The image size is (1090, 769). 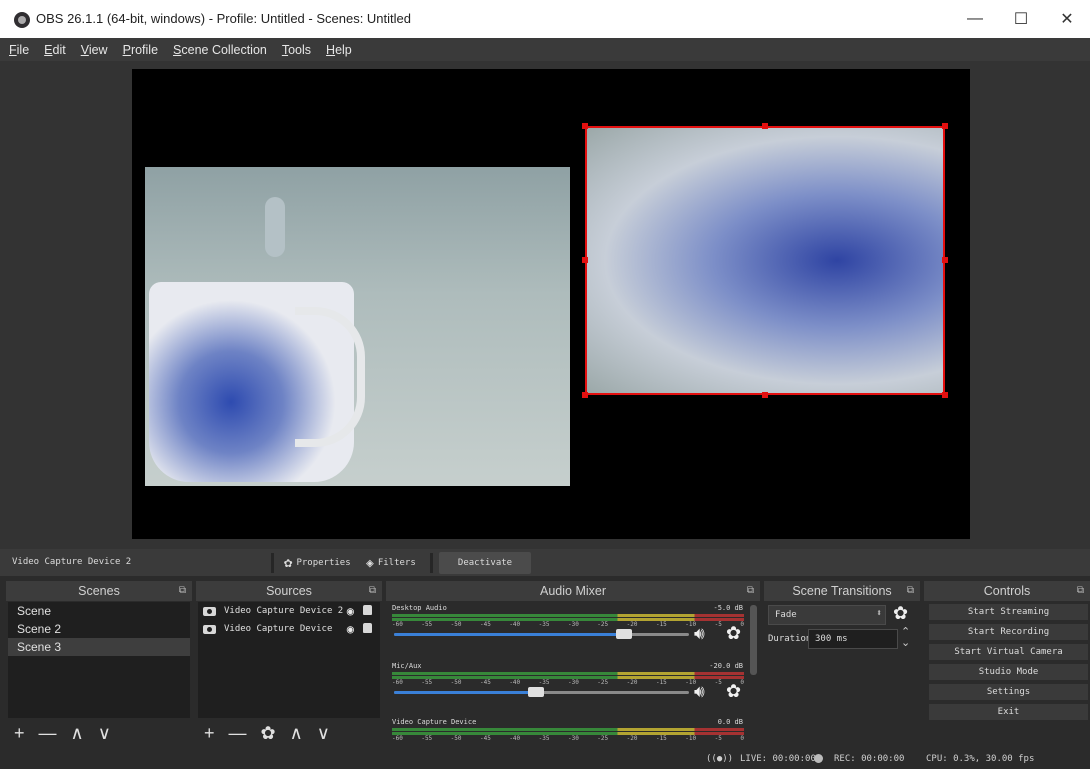 What do you see at coordinates (1008, 652) in the screenshot?
I see `start-virtual-camera-button: Start Virtual Camera` at bounding box center [1008, 652].